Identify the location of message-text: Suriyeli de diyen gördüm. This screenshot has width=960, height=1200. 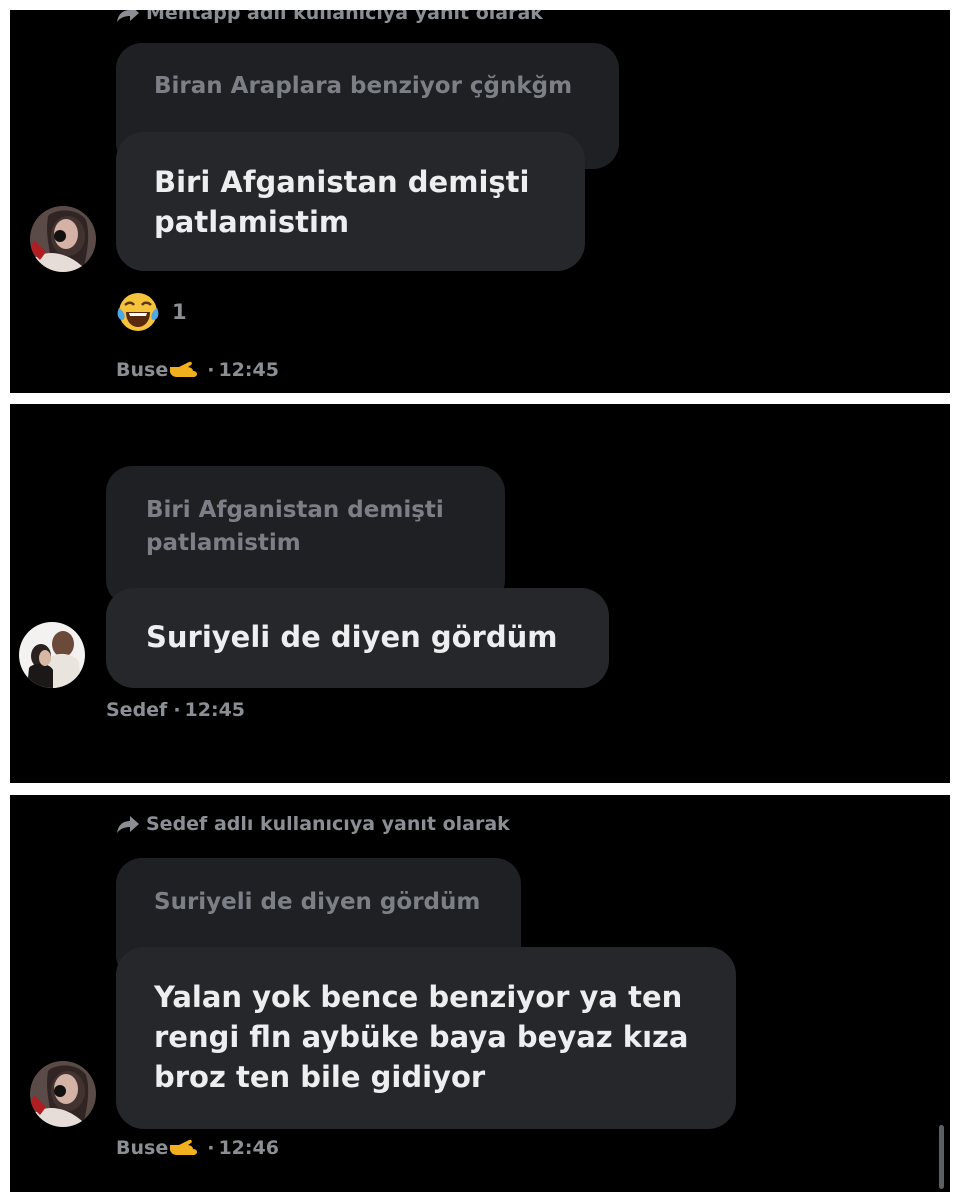
(352, 637).